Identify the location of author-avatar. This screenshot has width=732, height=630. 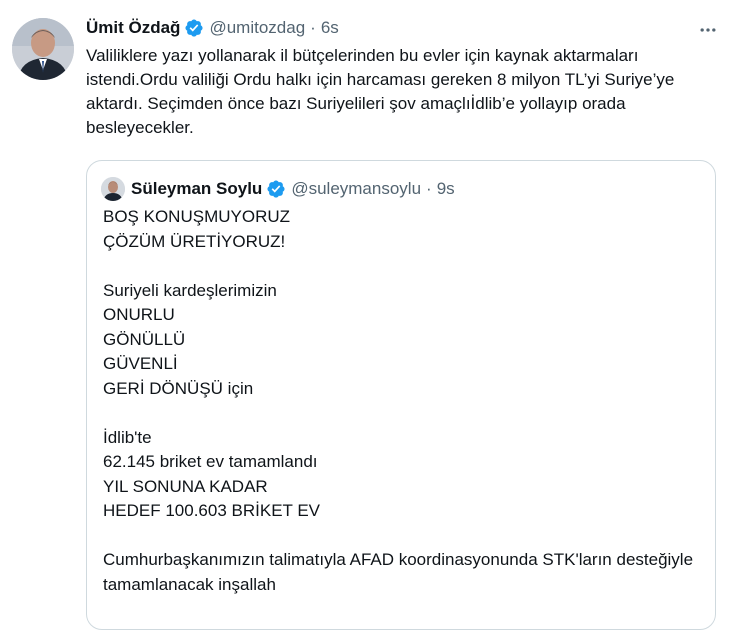
(43, 49).